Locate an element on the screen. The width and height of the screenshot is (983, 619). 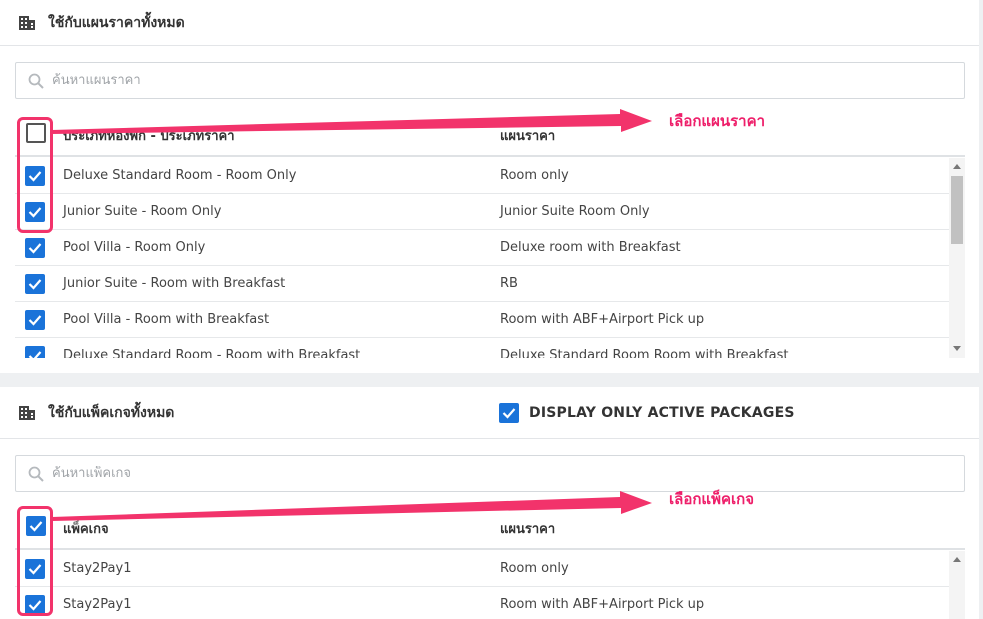
rate-plans-header: ใช้กับแผนราคาทั้งหมด is located at coordinates (489, 23).